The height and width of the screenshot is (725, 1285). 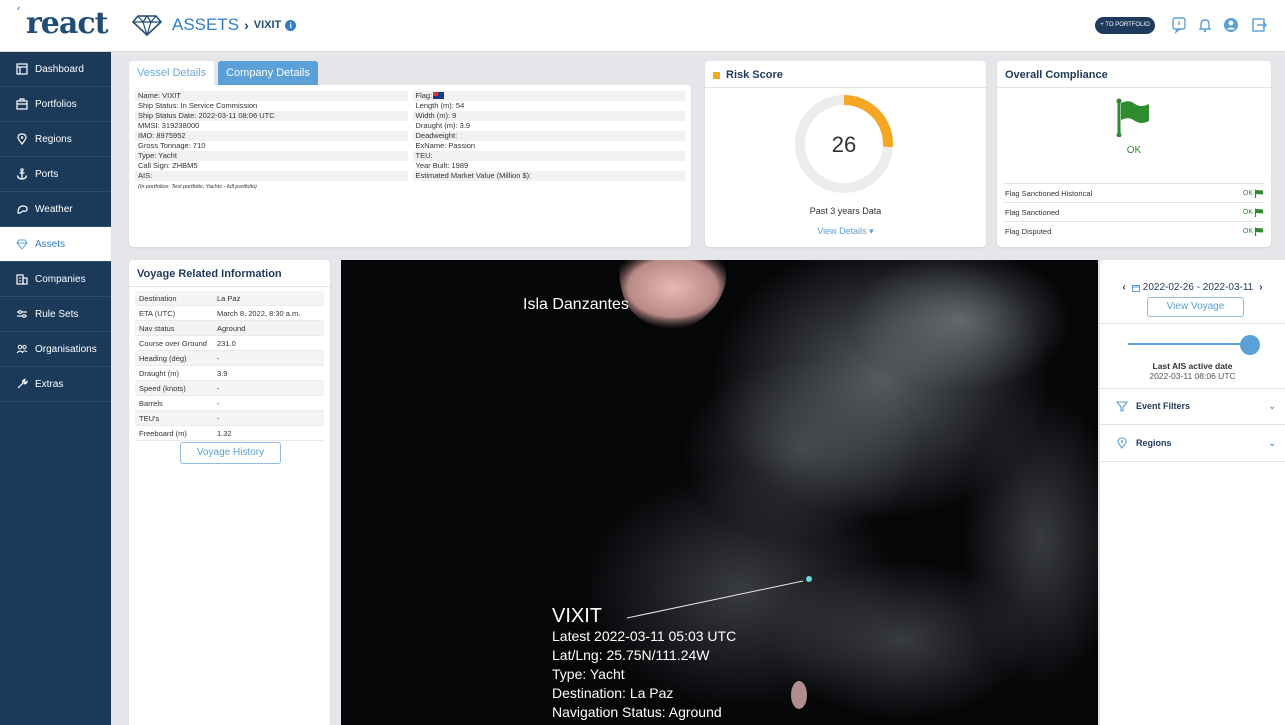 What do you see at coordinates (172, 73) in the screenshot?
I see `tab-vessel-details: Vessel Details` at bounding box center [172, 73].